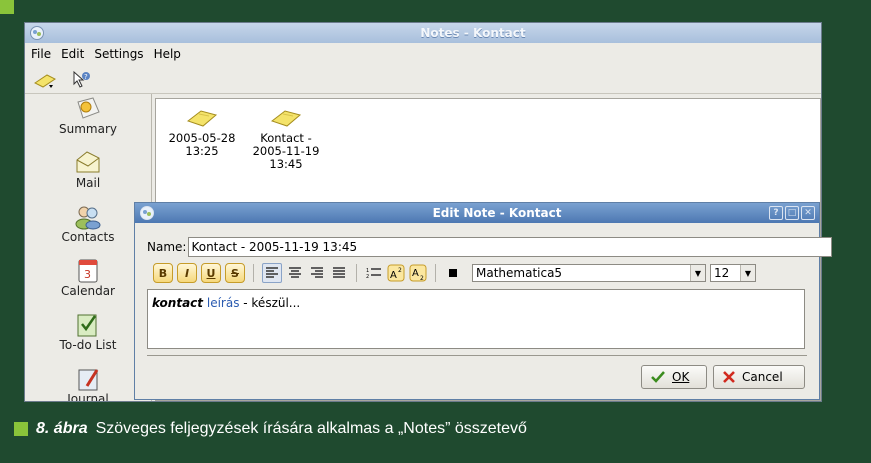  What do you see at coordinates (178, 303) in the screenshot?
I see `editor-bold-text: kontact` at bounding box center [178, 303].